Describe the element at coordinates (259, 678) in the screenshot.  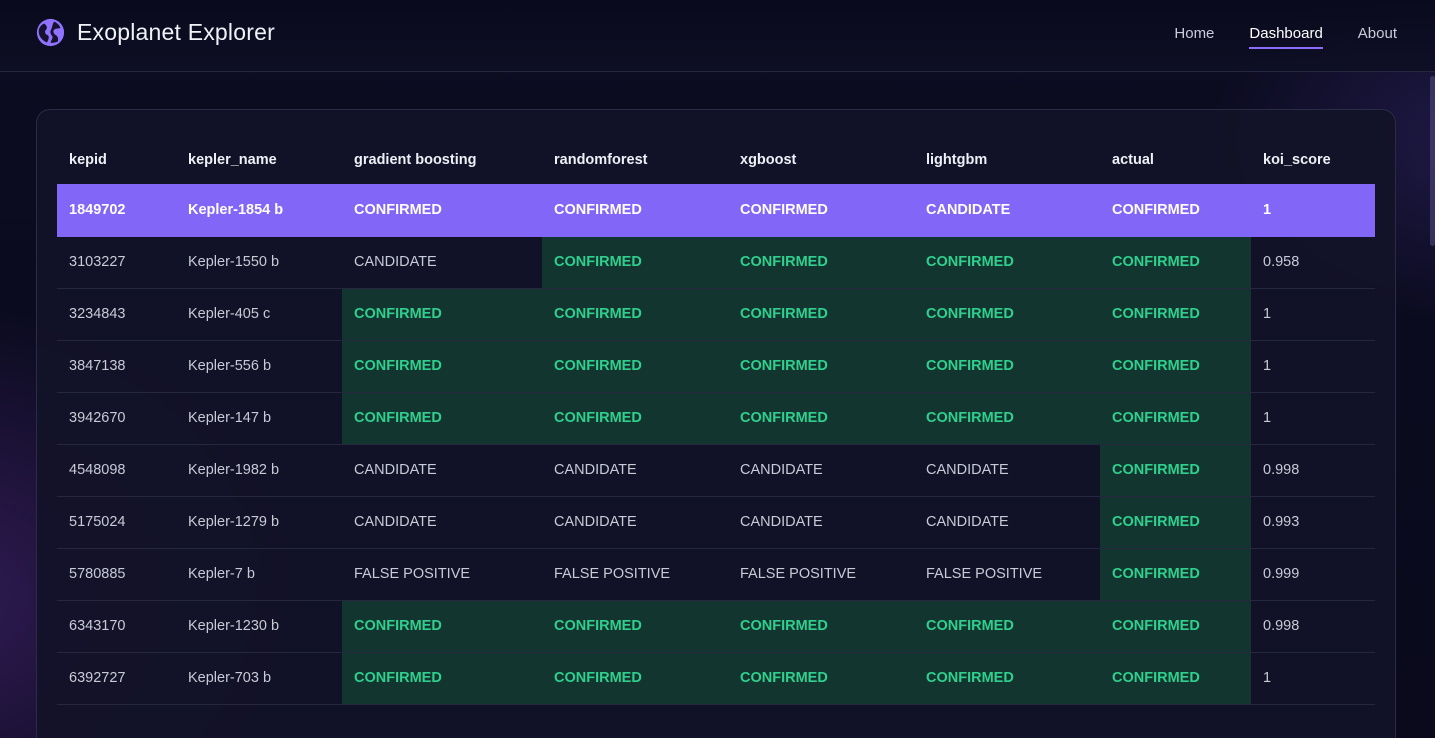
I see `cell-kepler-name: Kepler-703 b` at that location.